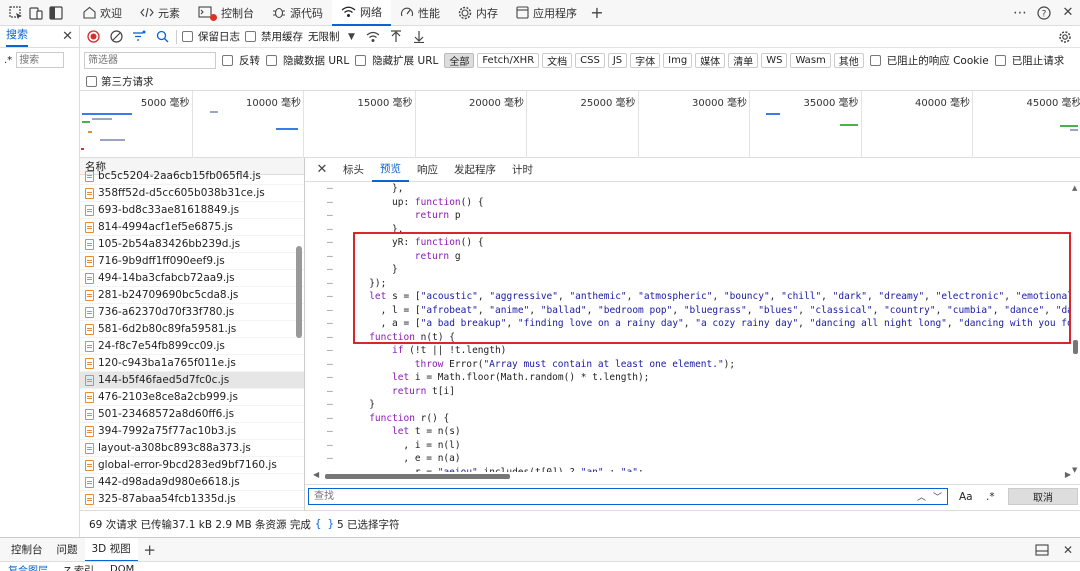 The width and height of the screenshot is (1080, 571). Describe the element at coordinates (557, 60) in the screenshot. I see `filter-type-2: 文档` at that location.